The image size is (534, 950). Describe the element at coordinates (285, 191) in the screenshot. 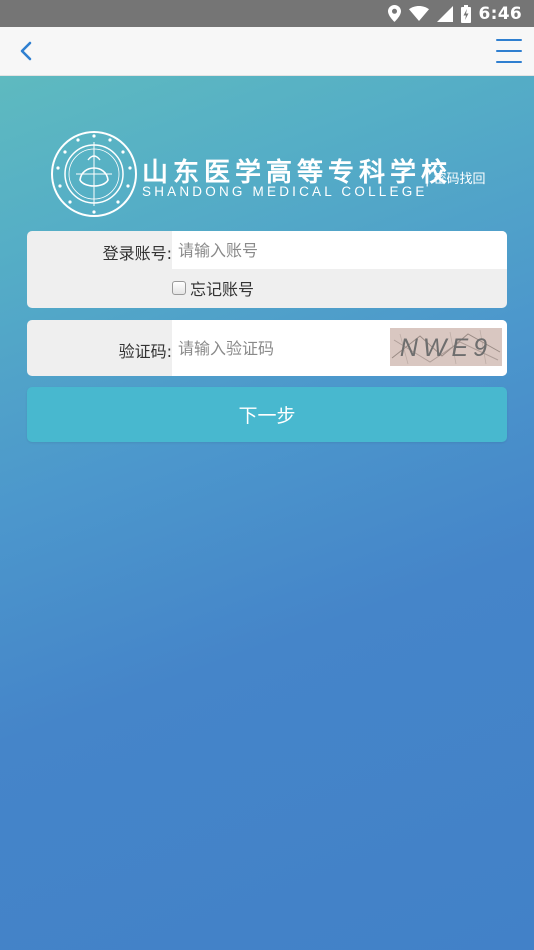

I see `college-name-en: SHANDONG MEDICAL COLLEGE` at that location.